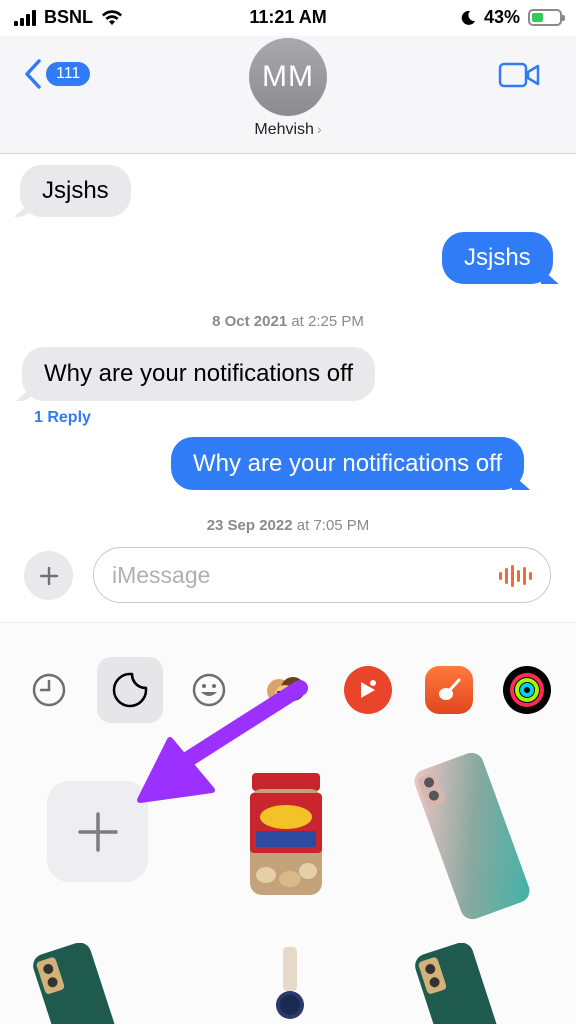 This screenshot has width=576, height=1024. What do you see at coordinates (519, 75) in the screenshot?
I see `video-camera-icon` at bounding box center [519, 75].